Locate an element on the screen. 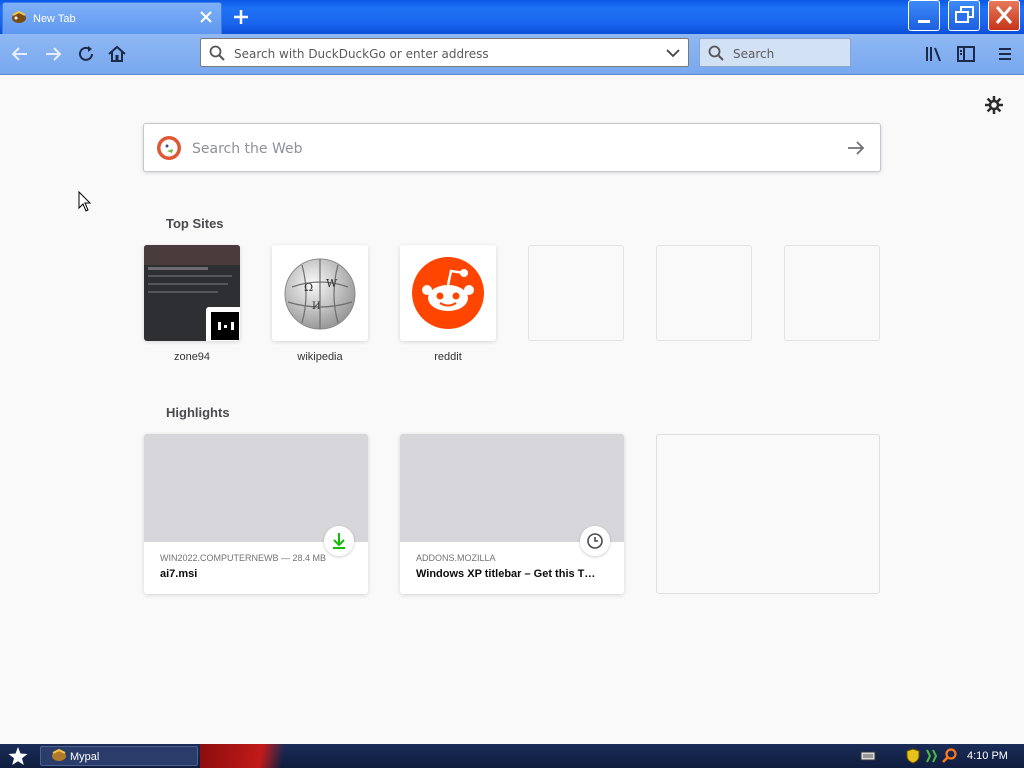 The height and width of the screenshot is (768, 1024). library-icon is located at coordinates (934, 54).